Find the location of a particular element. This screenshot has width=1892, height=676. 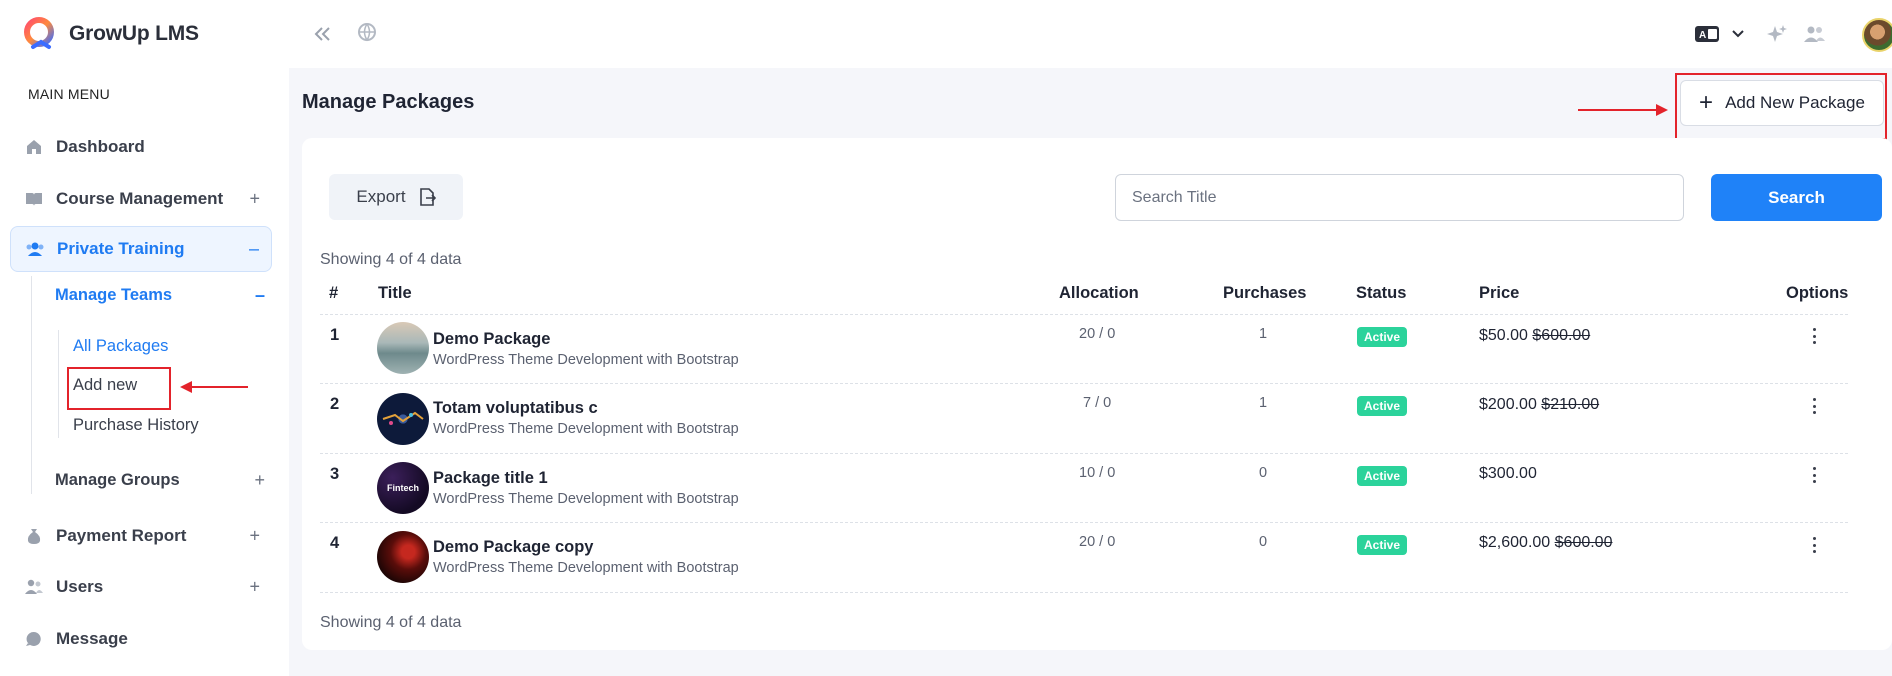

sidebar-item-message: Message is located at coordinates (141, 639).